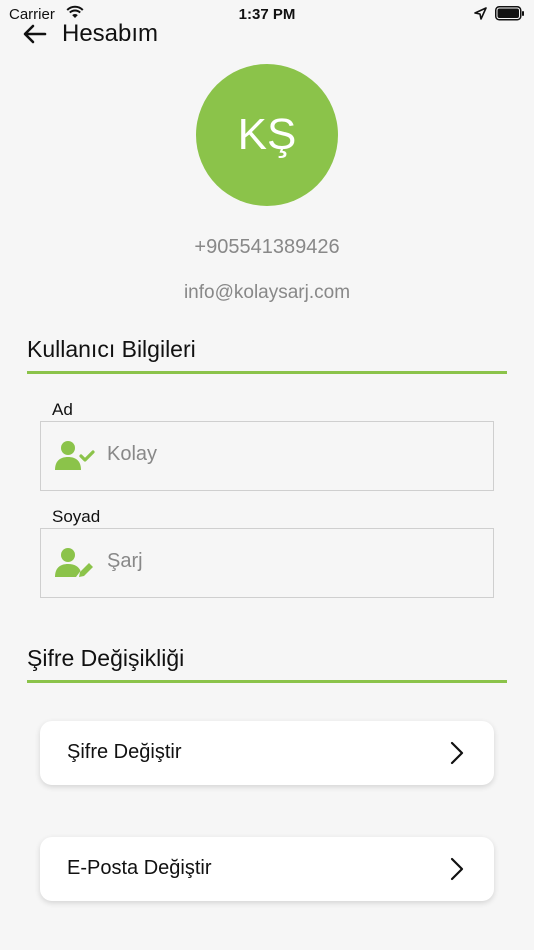 The width and height of the screenshot is (534, 950). I want to click on change-email-label: E-Posta Değiştir, so click(139, 868).